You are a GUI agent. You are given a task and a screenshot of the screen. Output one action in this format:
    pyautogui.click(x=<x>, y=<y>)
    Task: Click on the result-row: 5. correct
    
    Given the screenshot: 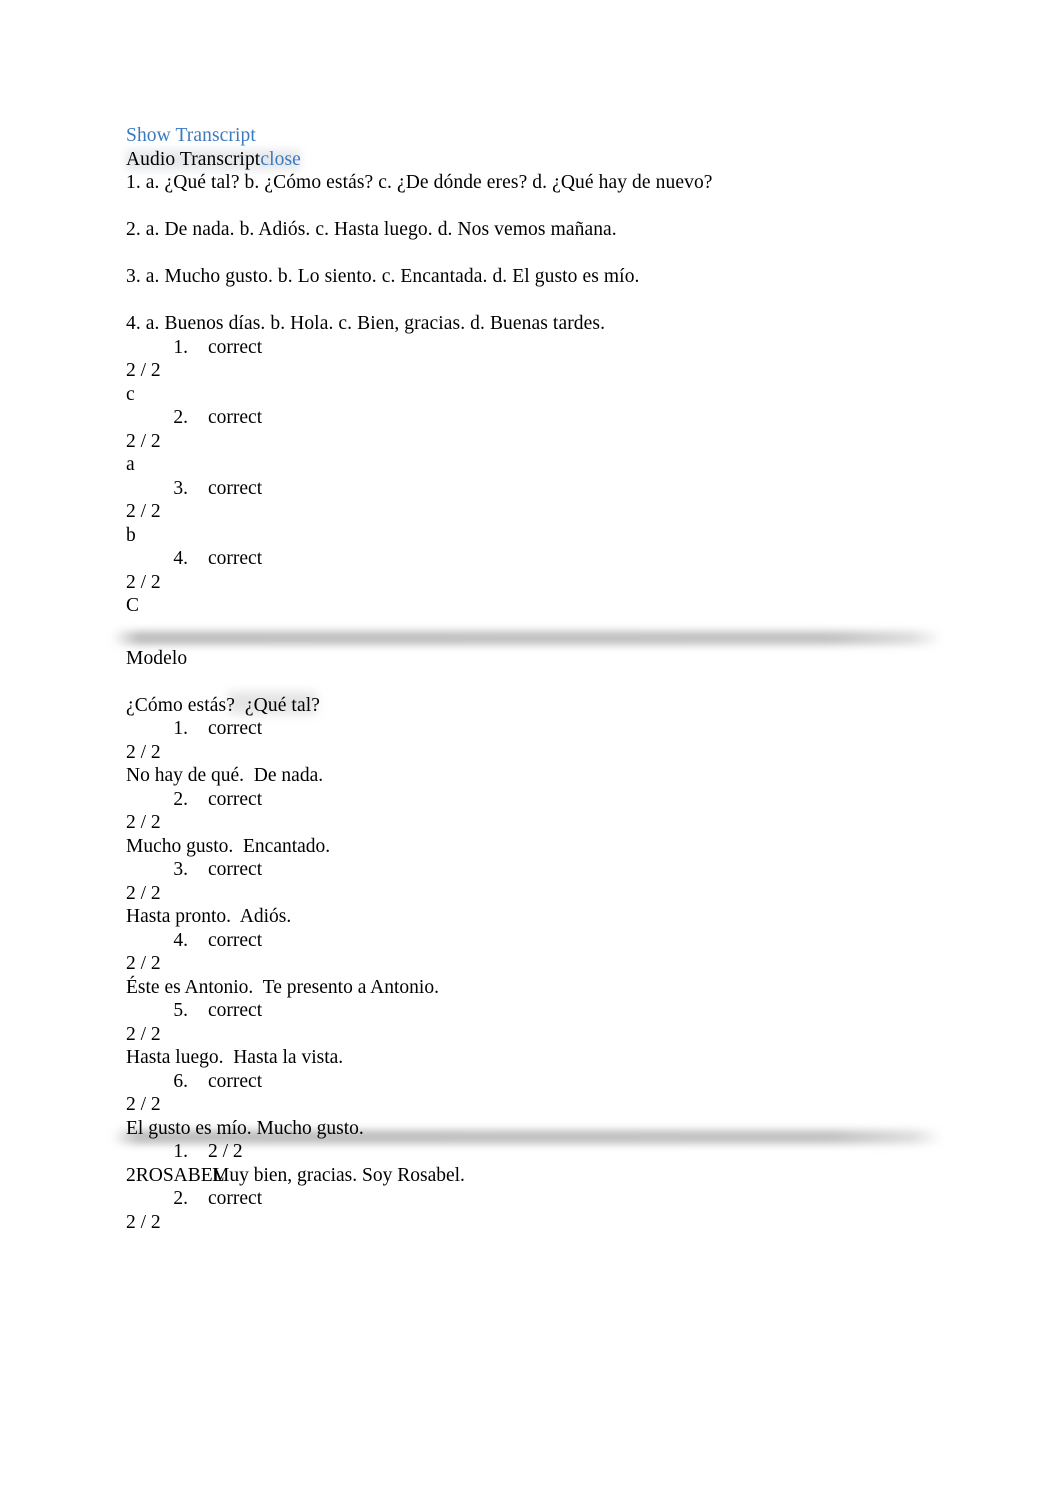 What is the action you would take?
    pyautogui.click(x=556, y=1011)
    